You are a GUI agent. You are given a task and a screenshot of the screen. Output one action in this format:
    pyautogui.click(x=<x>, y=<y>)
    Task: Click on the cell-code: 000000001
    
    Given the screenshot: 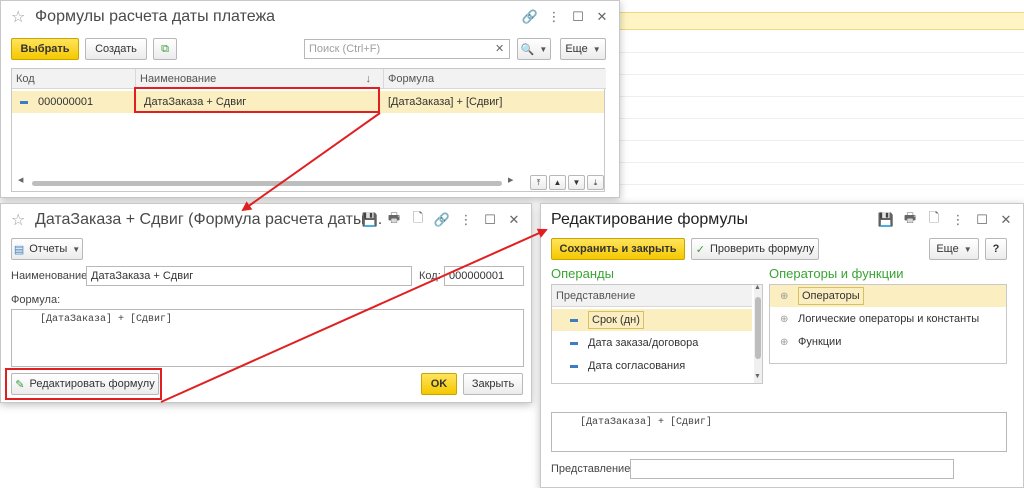 What is the action you would take?
    pyautogui.click(x=76, y=102)
    